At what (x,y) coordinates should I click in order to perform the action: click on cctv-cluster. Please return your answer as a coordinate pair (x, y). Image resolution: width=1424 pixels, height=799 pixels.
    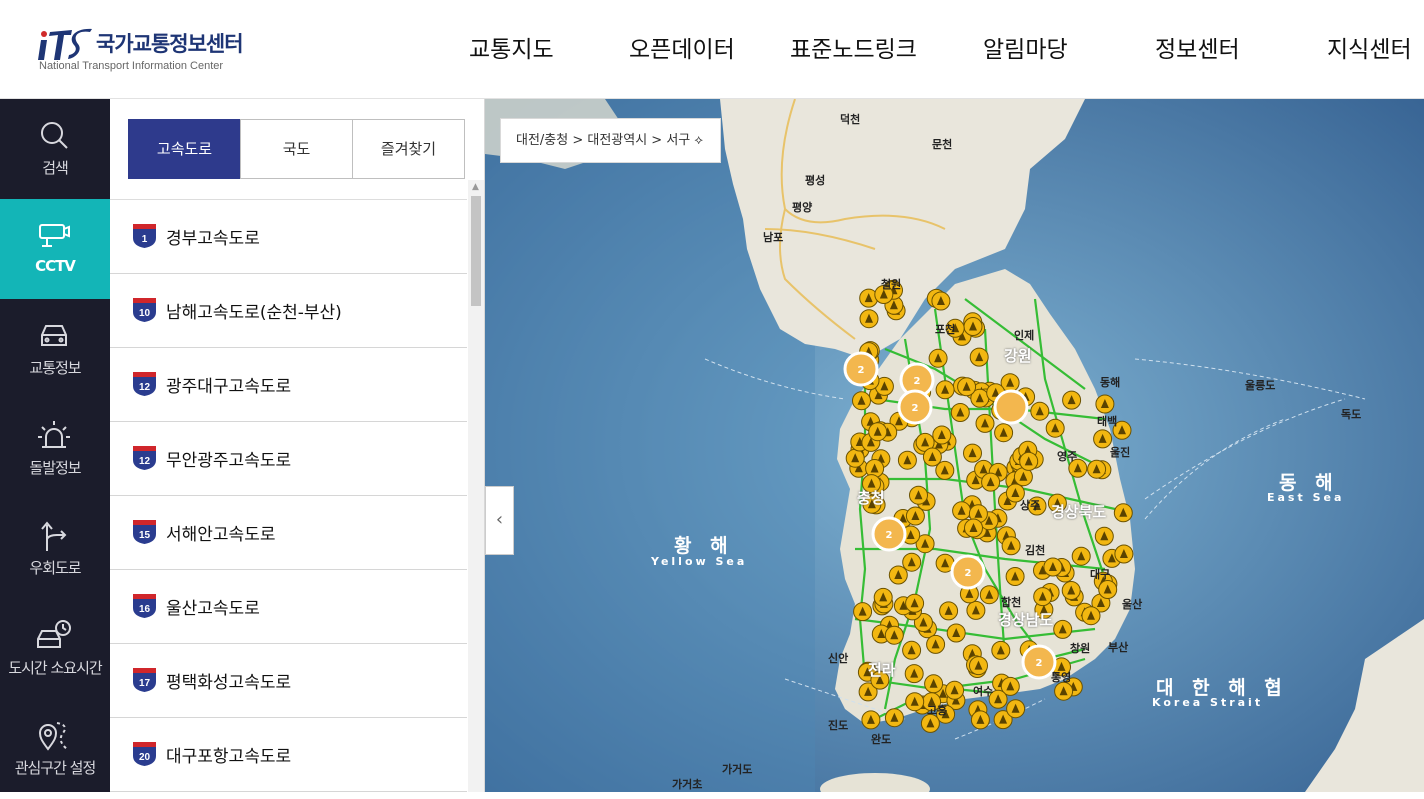
    Looking at the image, I should click on (1011, 407).